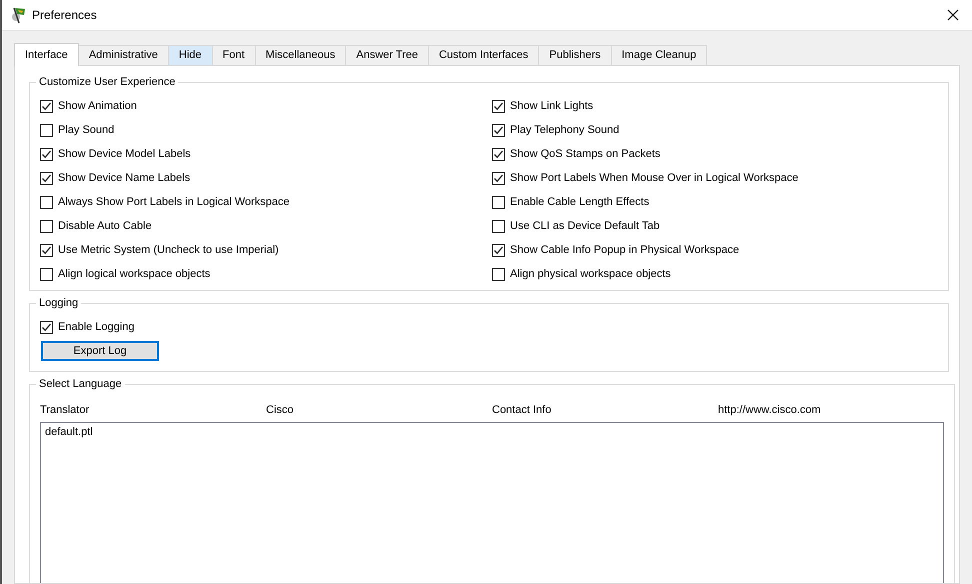  I want to click on tab: Hide, so click(190, 55).